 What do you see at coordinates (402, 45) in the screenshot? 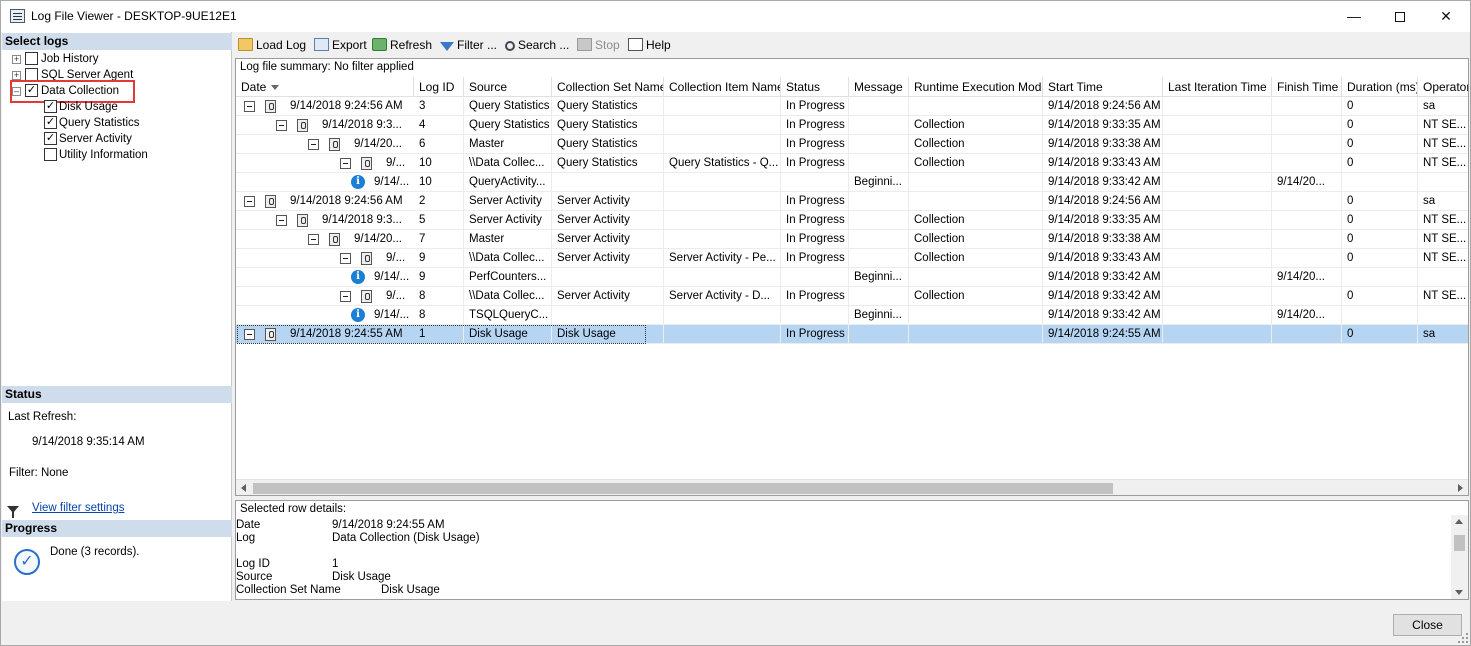
I see `refresh-button: Refresh` at bounding box center [402, 45].